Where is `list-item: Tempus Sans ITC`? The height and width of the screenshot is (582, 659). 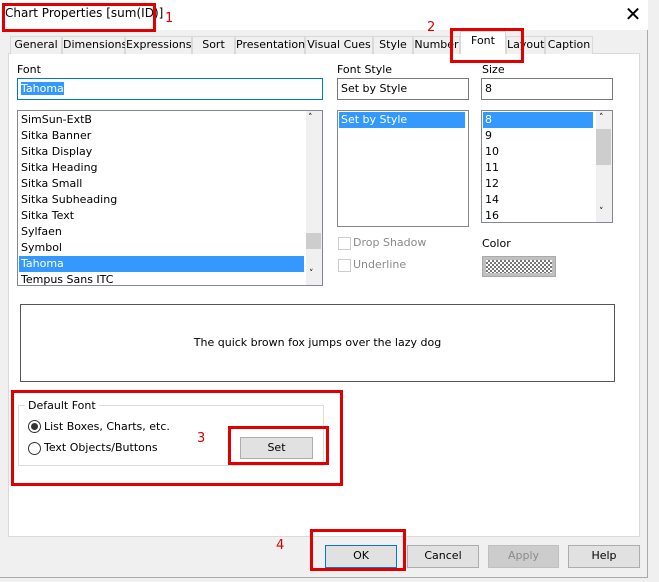
list-item: Tempus Sans ITC is located at coordinates (67, 278).